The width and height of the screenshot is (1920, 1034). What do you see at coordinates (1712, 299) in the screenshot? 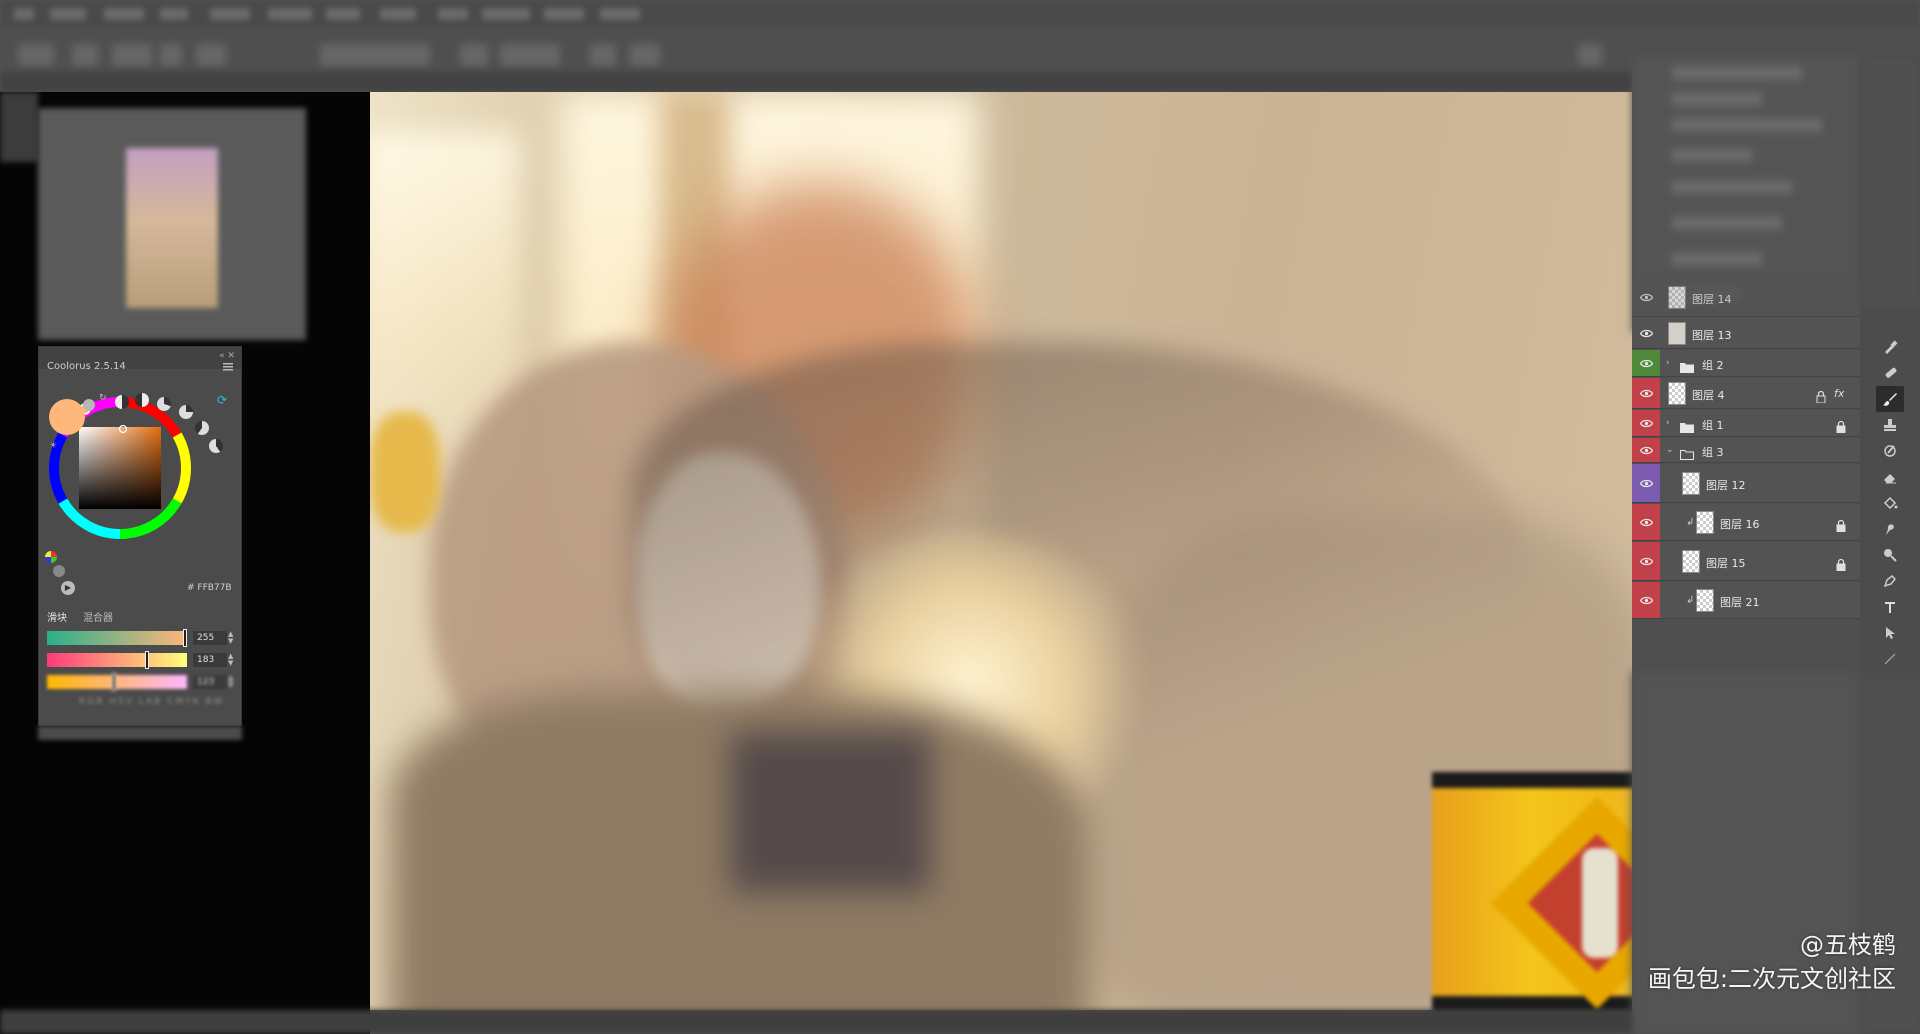
I see `layer-name: 图层 14` at bounding box center [1712, 299].